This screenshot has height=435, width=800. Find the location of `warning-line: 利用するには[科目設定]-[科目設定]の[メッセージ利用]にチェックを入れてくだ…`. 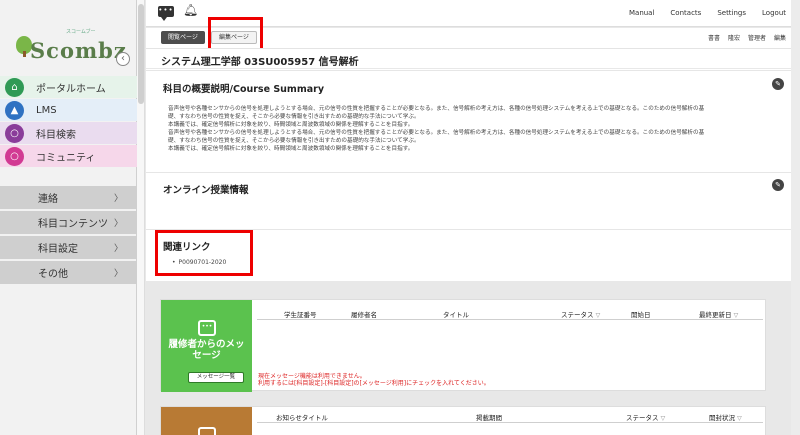

warning-line: 利用するには[科目設定]-[科目設定]の[メッセージ利用]にチェックを入れてくだ… is located at coordinates (374, 383).